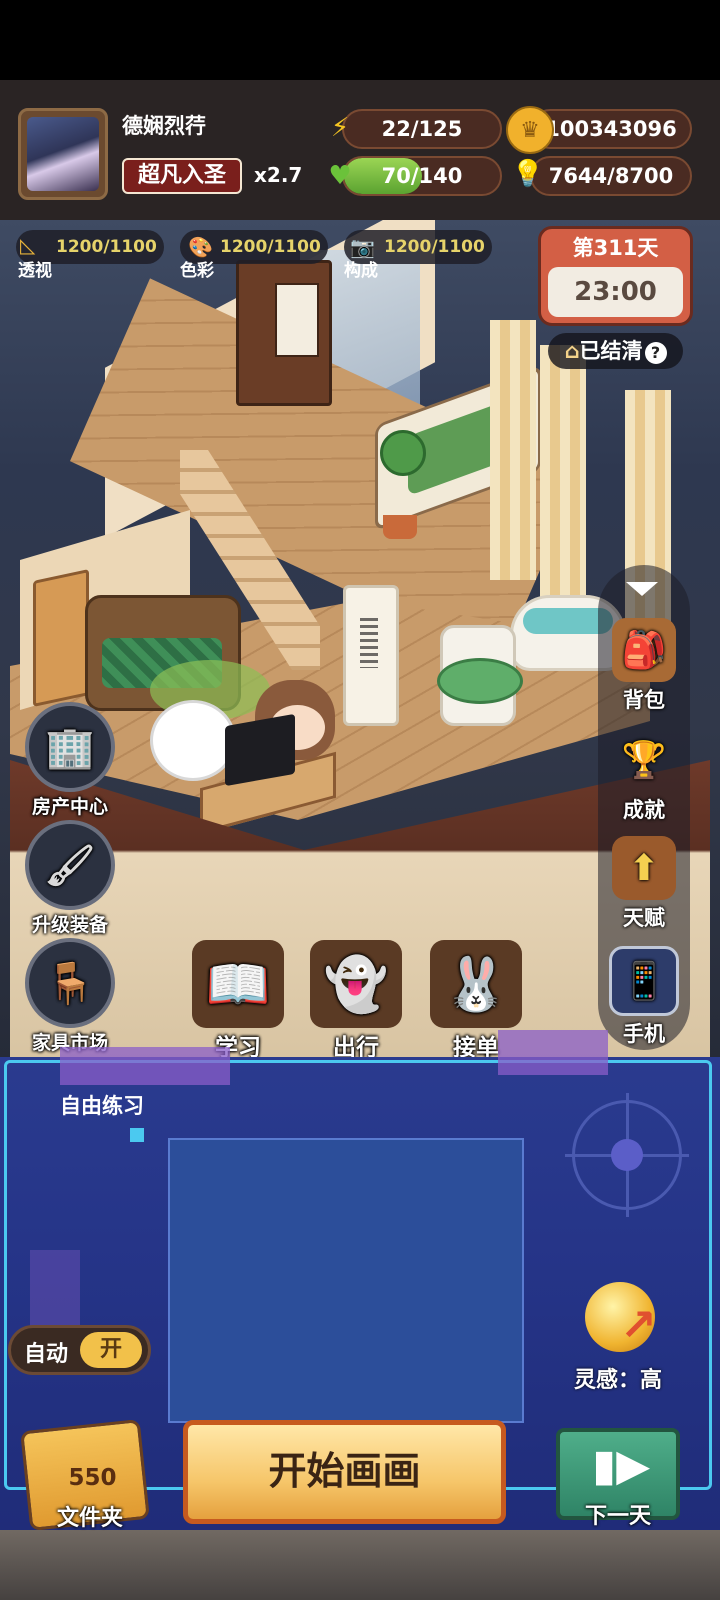 The image size is (720, 1600). I want to click on heart-icon: ♥, so click(340, 176).